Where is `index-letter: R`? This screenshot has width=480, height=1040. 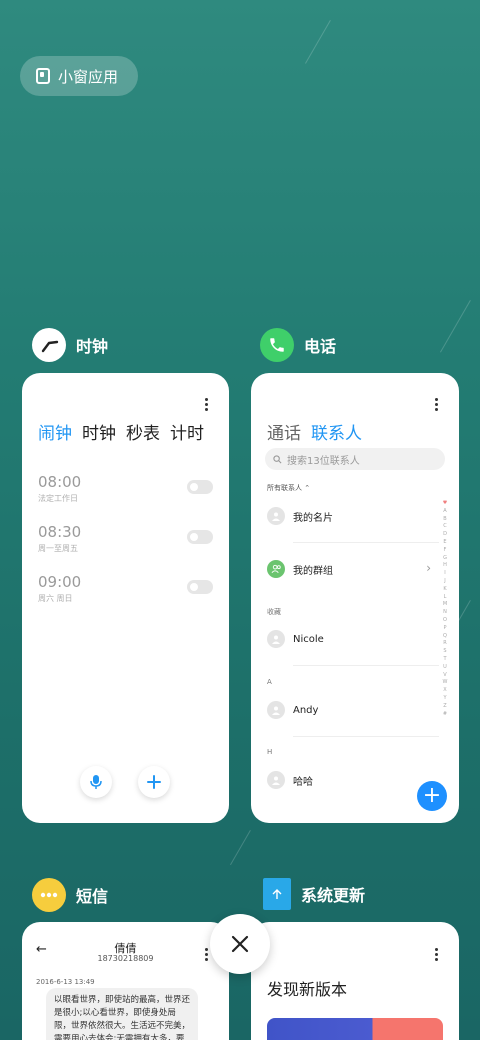 index-letter: R is located at coordinates (444, 644).